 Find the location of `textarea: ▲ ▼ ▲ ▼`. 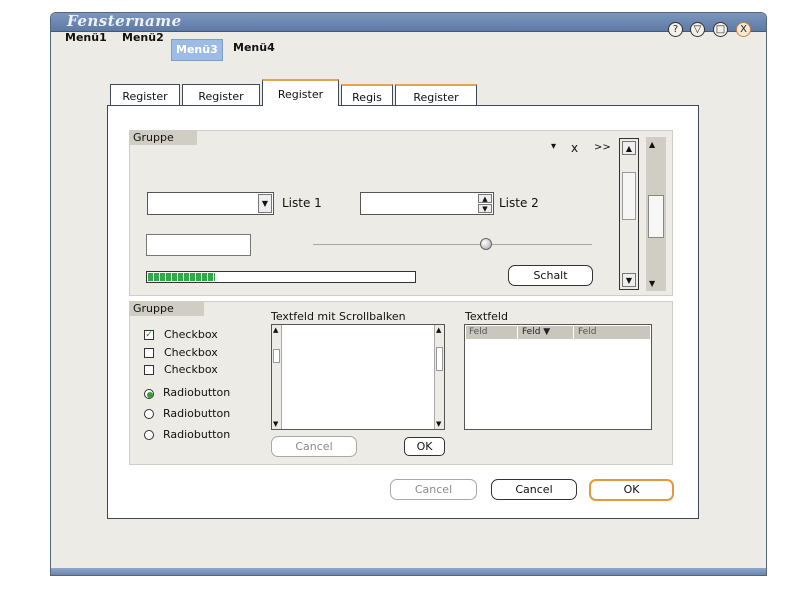

textarea: ▲ ▼ ▲ ▼ is located at coordinates (358, 377).